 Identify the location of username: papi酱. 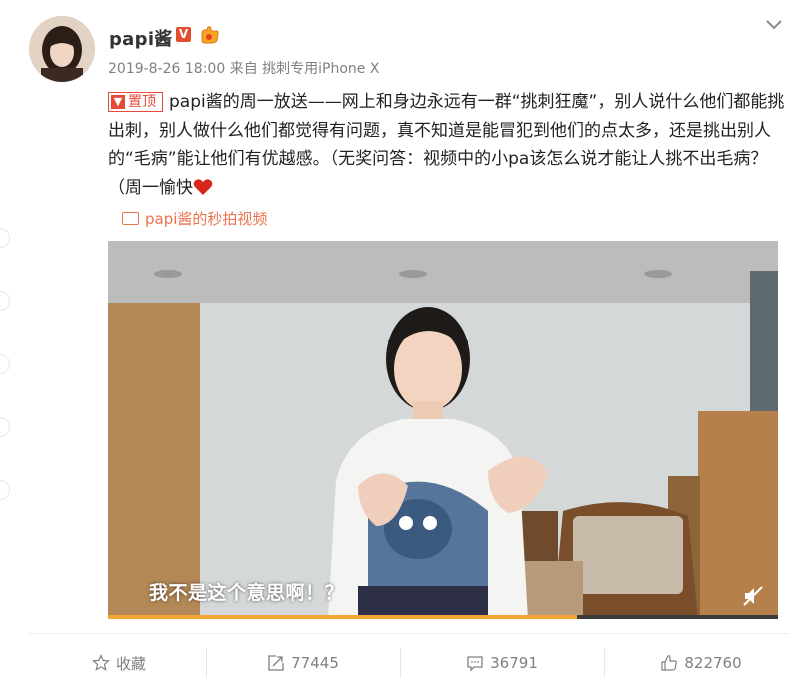
(141, 38).